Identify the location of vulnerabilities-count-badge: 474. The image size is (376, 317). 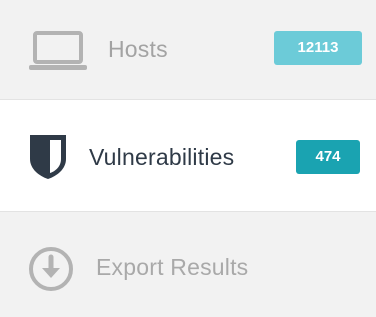
(328, 157).